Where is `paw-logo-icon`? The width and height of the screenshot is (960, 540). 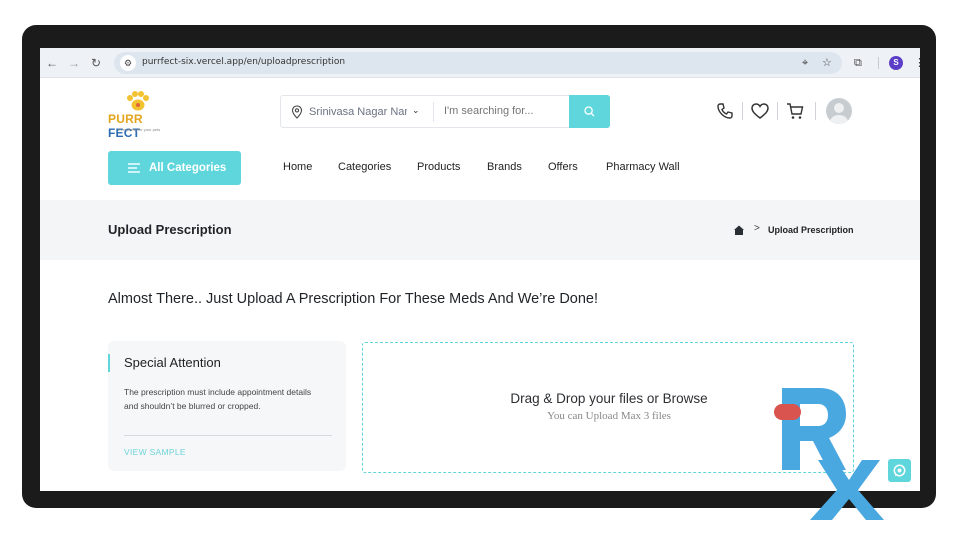 paw-logo-icon is located at coordinates (138, 101).